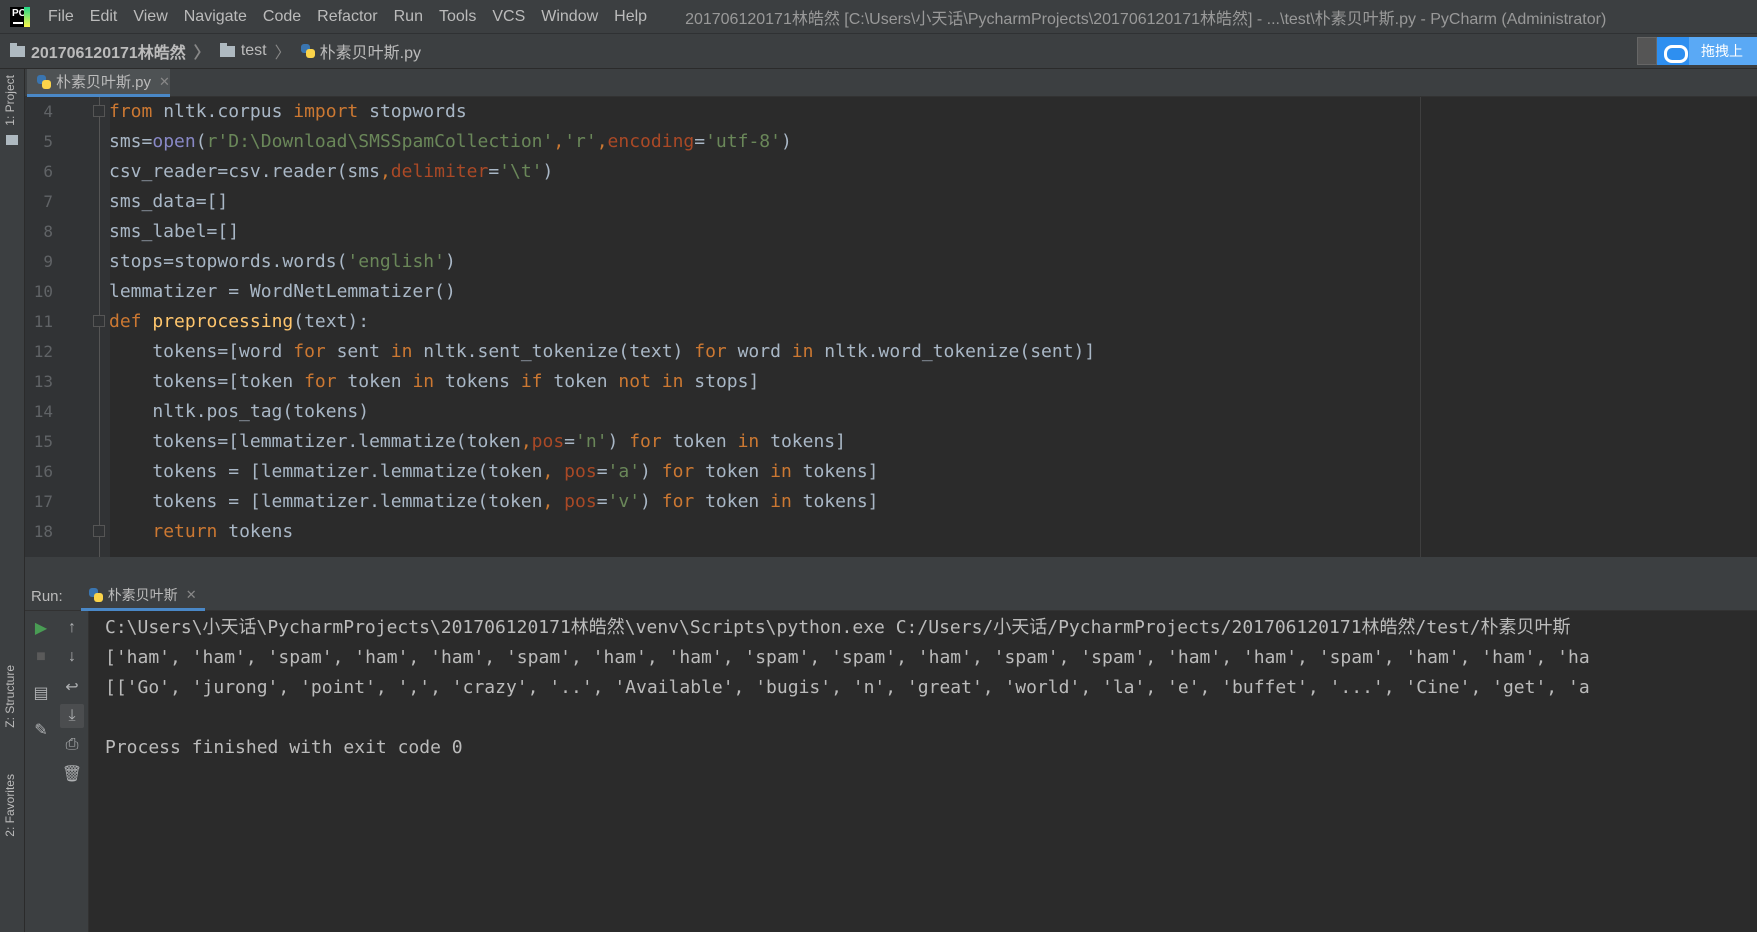 The width and height of the screenshot is (1757, 932). I want to click on cloud-widget-label: 拖拽上, so click(1723, 51).